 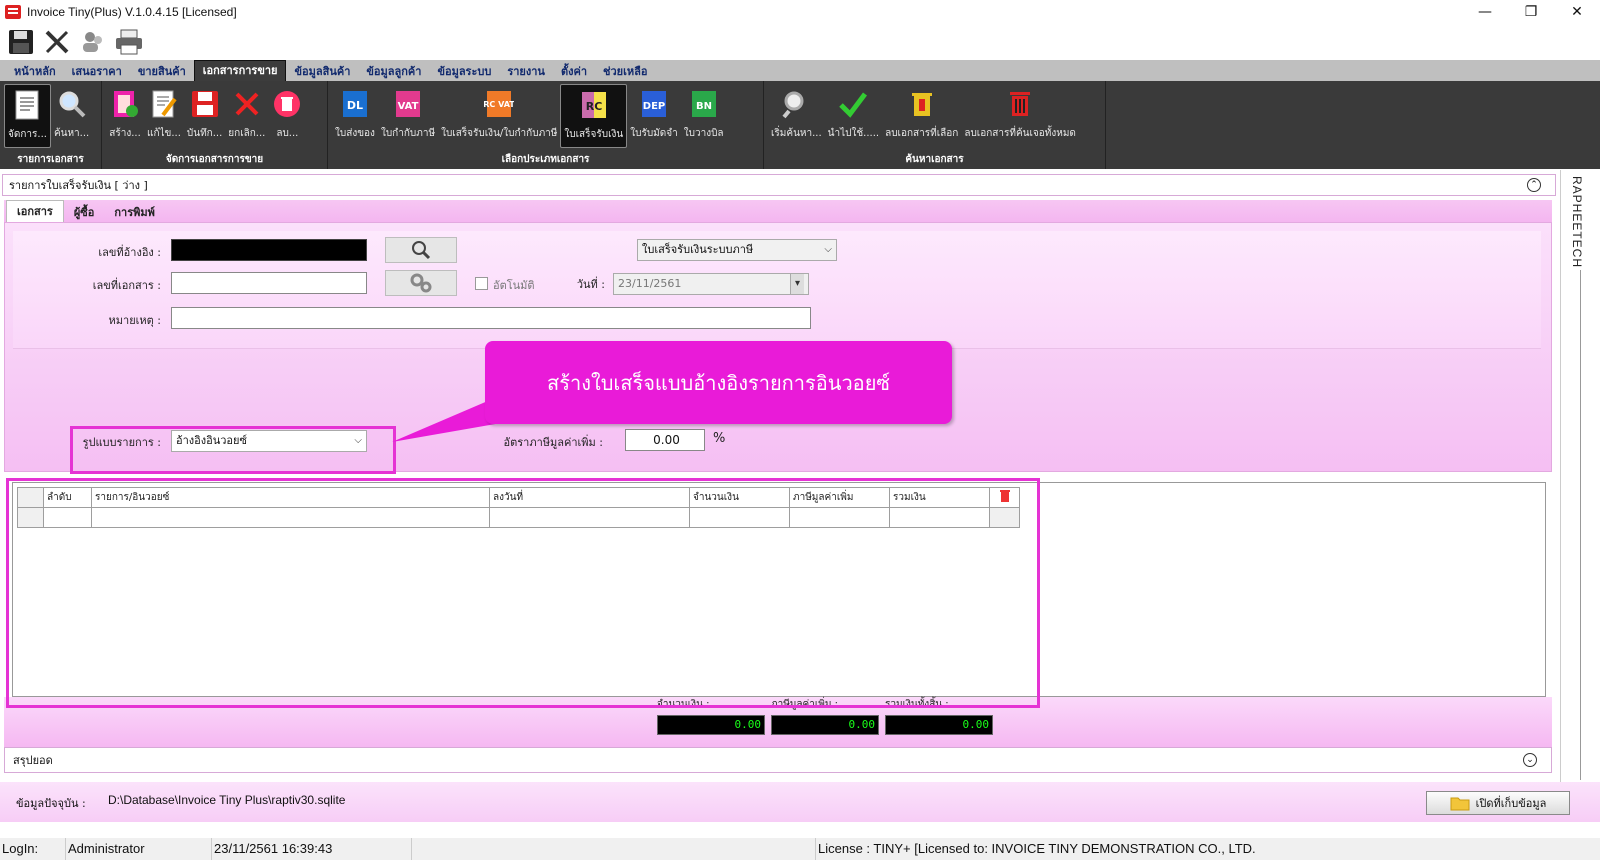 I want to click on open-data-folder-button: เปิดที่เก็บข้อมูล, so click(x=1498, y=803).